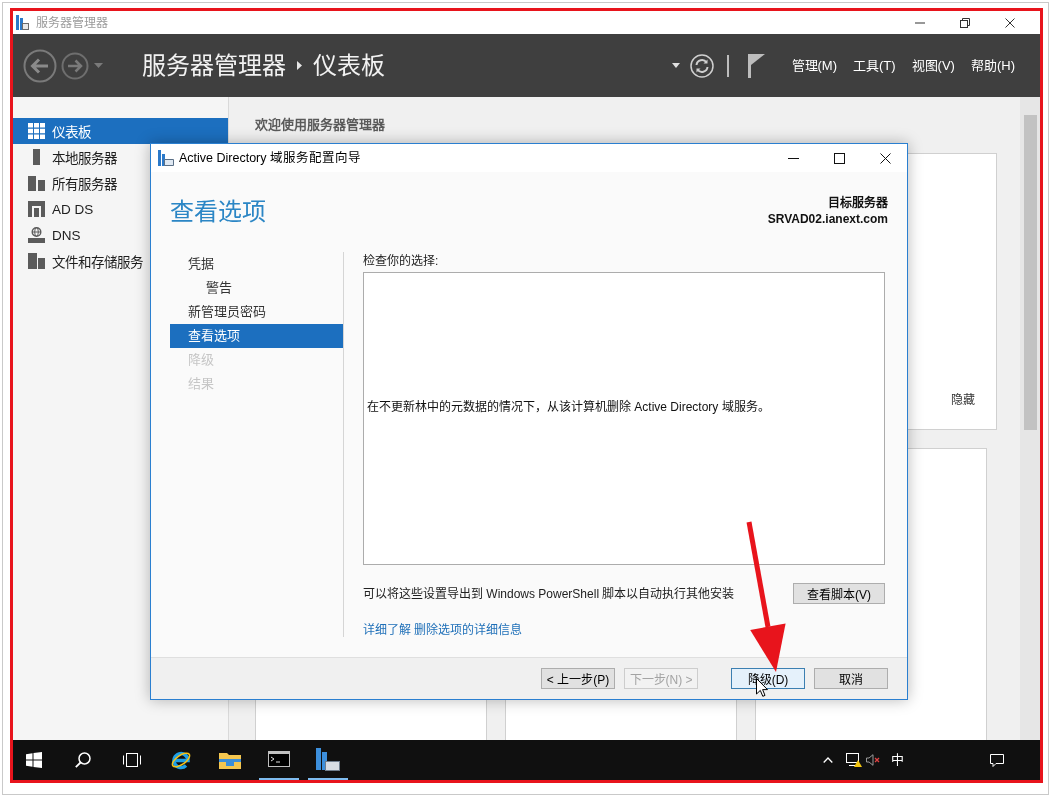 This screenshot has height=797, width=1053. What do you see at coordinates (756, 65) in the screenshot?
I see `flag-icon` at bounding box center [756, 65].